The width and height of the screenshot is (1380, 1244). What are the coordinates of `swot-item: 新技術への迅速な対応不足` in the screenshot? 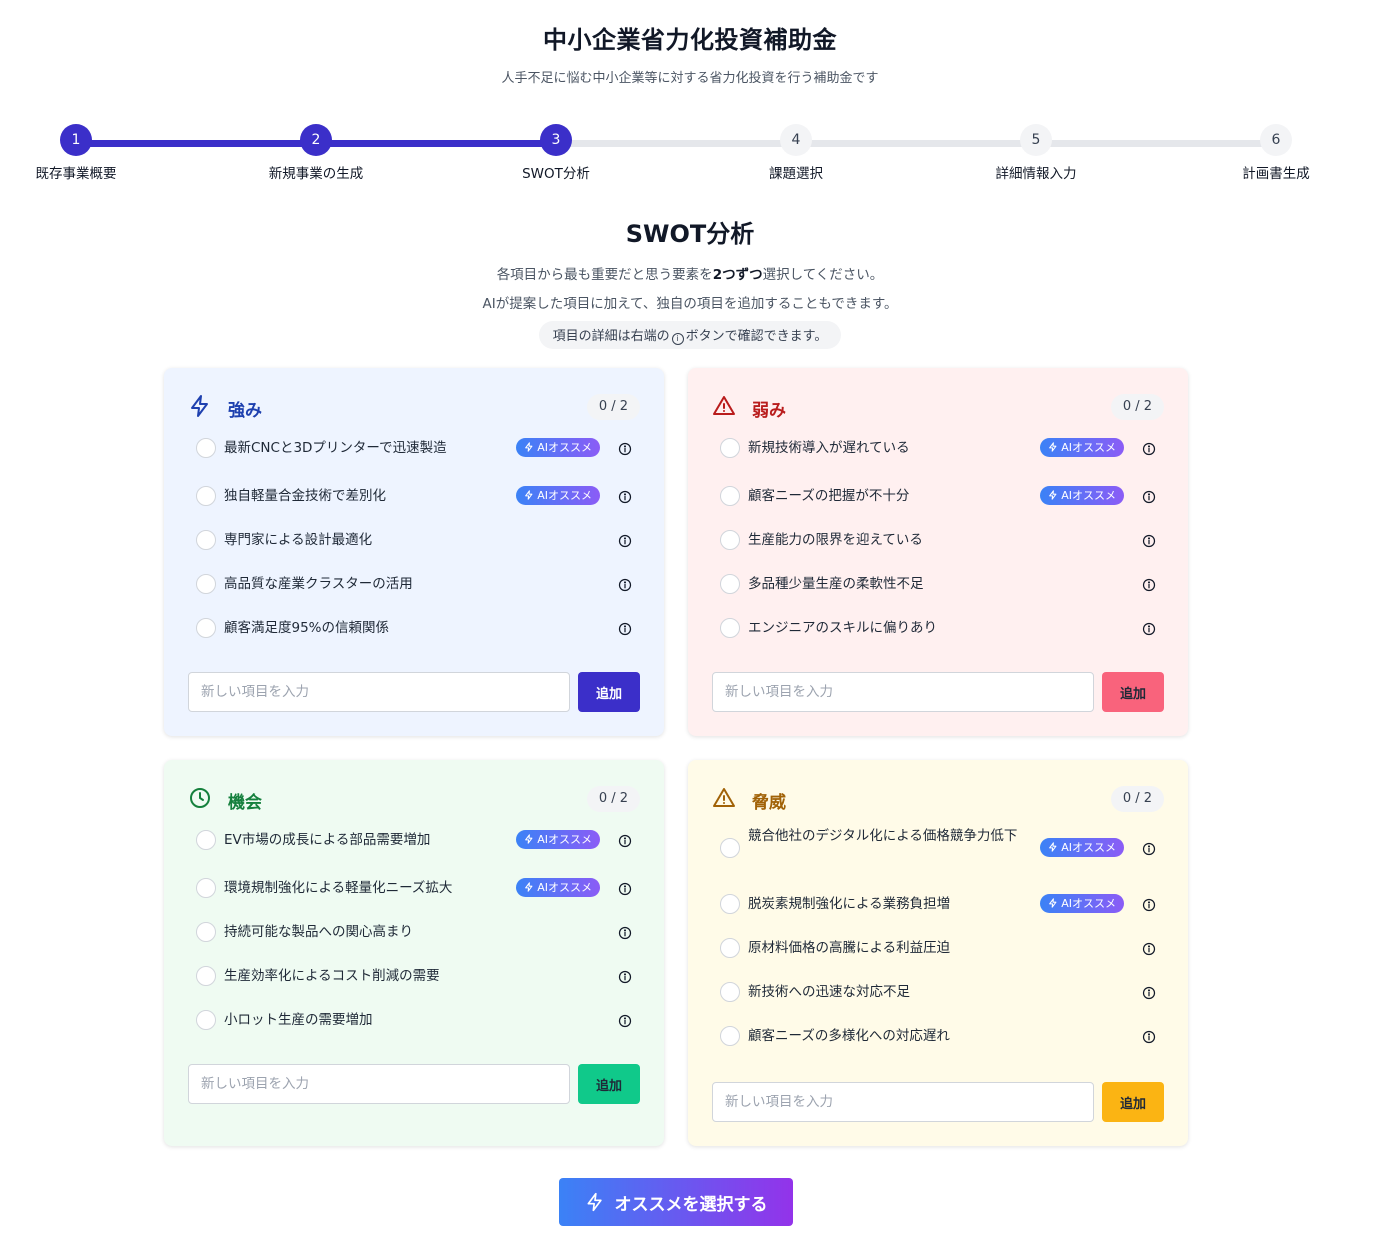 It's located at (938, 992).